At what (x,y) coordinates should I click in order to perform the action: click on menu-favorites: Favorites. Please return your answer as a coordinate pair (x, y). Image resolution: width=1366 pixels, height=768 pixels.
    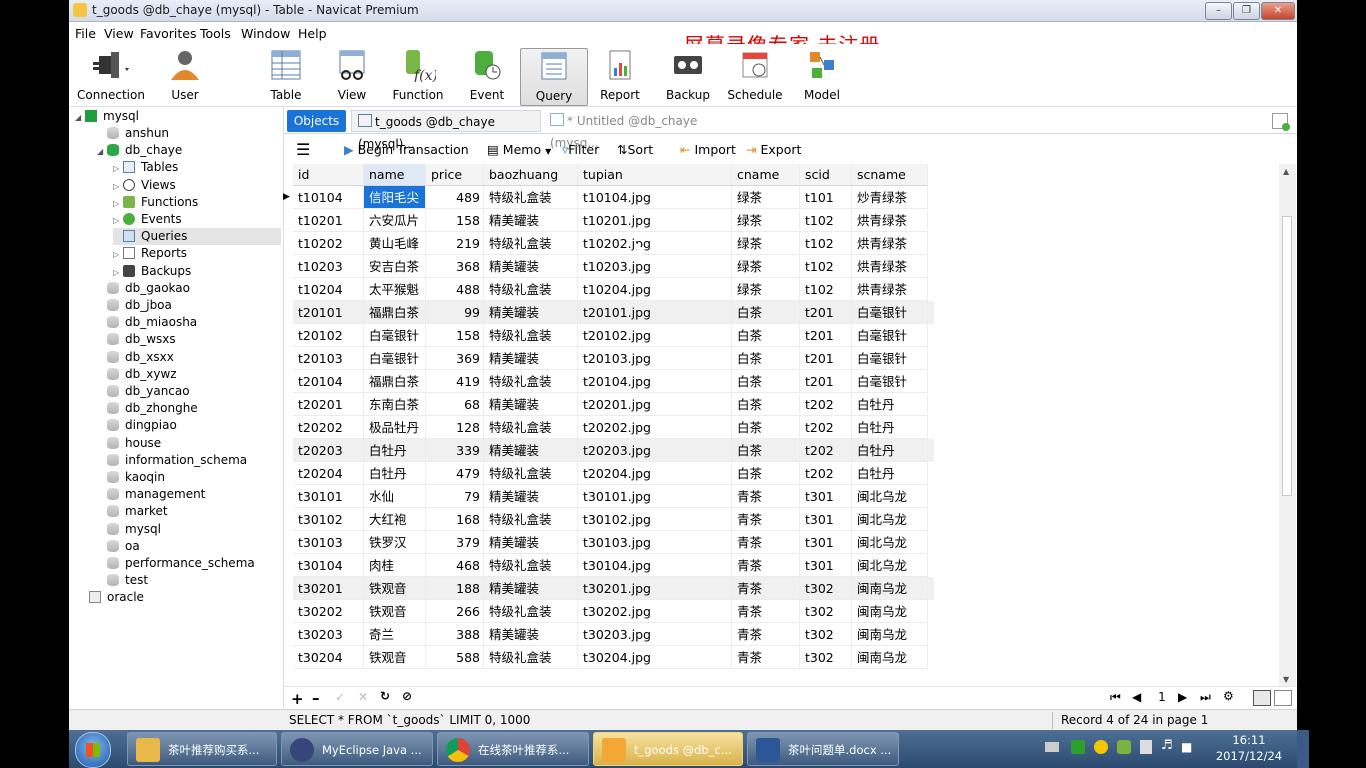
    Looking at the image, I should click on (168, 33).